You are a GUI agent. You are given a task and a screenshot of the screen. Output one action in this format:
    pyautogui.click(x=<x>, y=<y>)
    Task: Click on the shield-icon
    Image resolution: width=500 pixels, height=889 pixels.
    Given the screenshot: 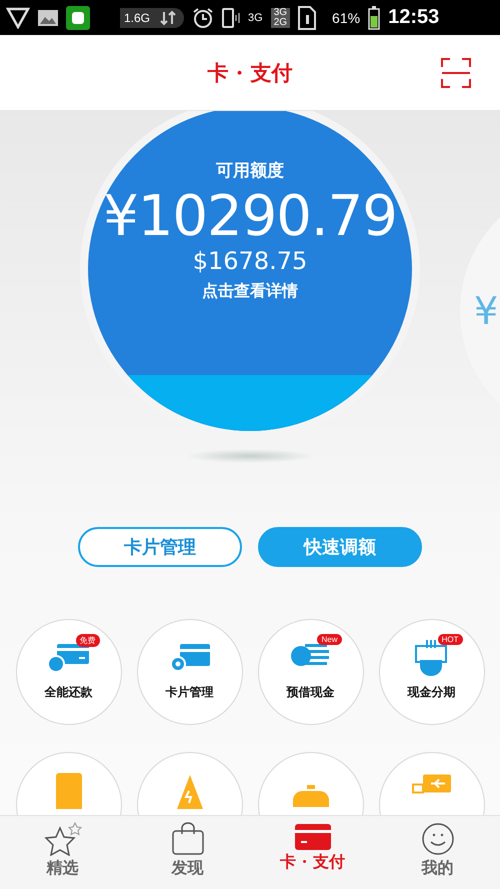 What is the action you would take?
    pyautogui.click(x=18, y=17)
    